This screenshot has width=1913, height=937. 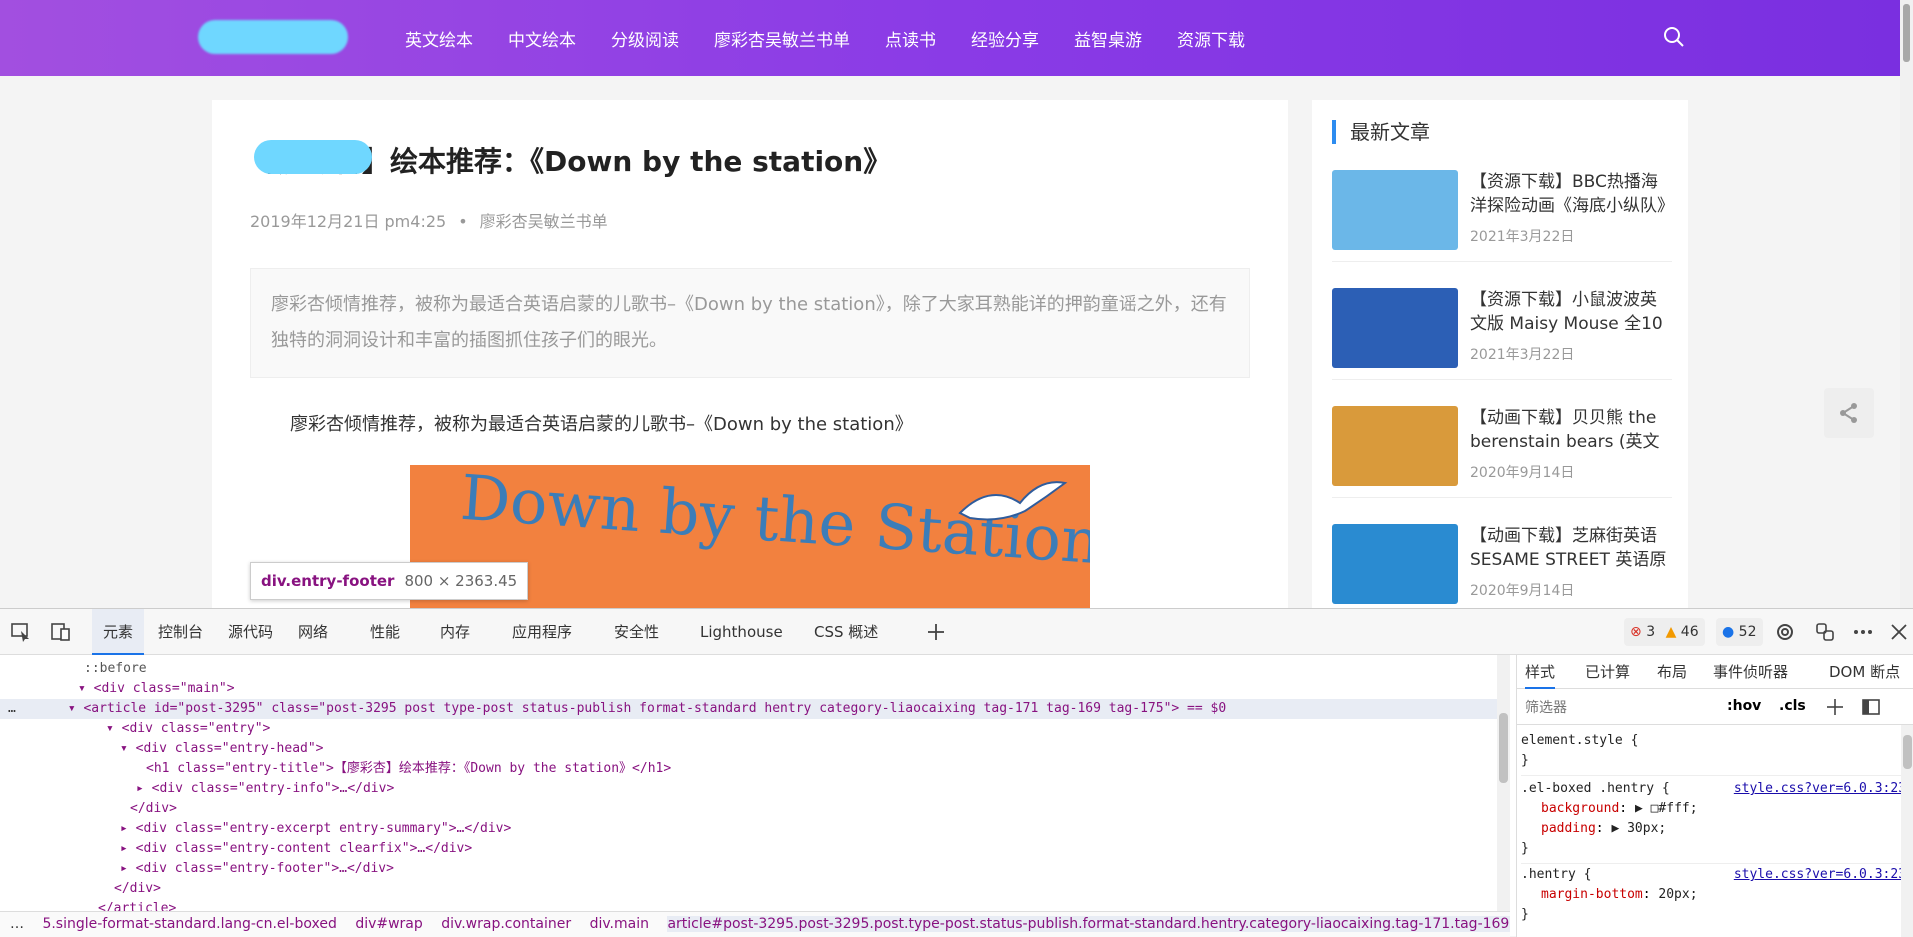 I want to click on tab-lighthouse: Lighthouse, so click(x=741, y=632).